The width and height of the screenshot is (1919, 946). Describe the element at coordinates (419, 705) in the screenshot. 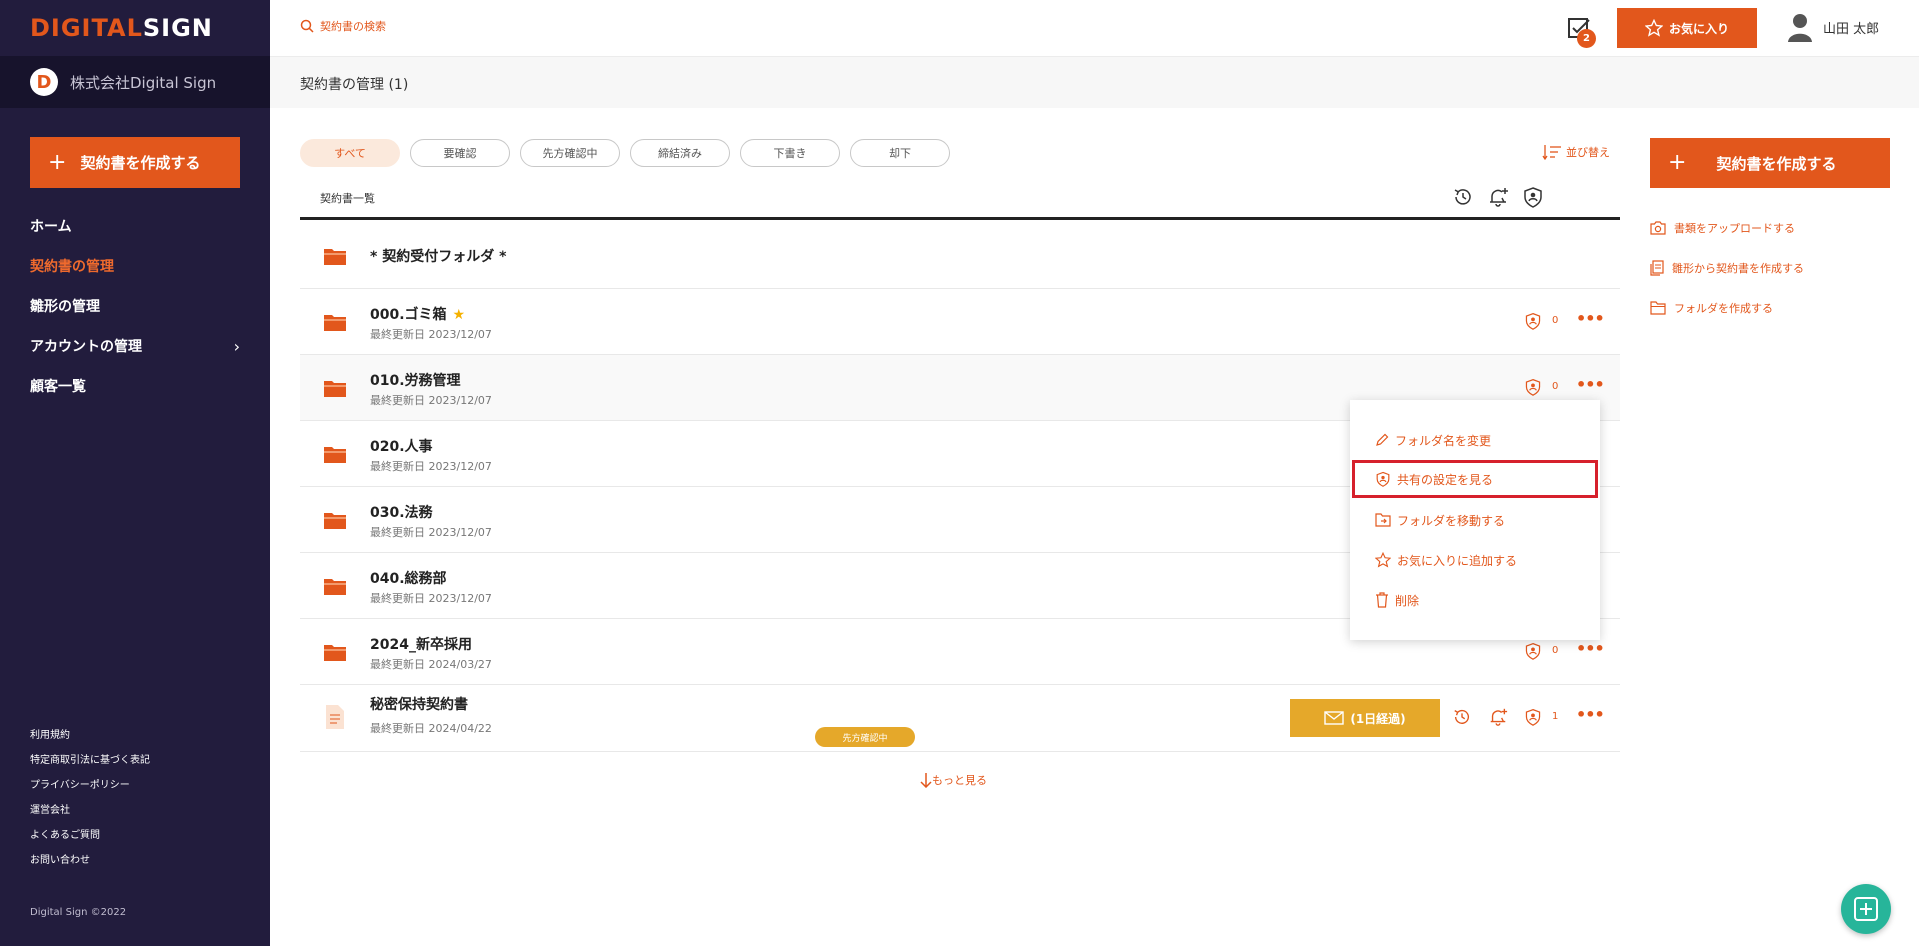

I see `document-name: 秘密保持契約書` at that location.